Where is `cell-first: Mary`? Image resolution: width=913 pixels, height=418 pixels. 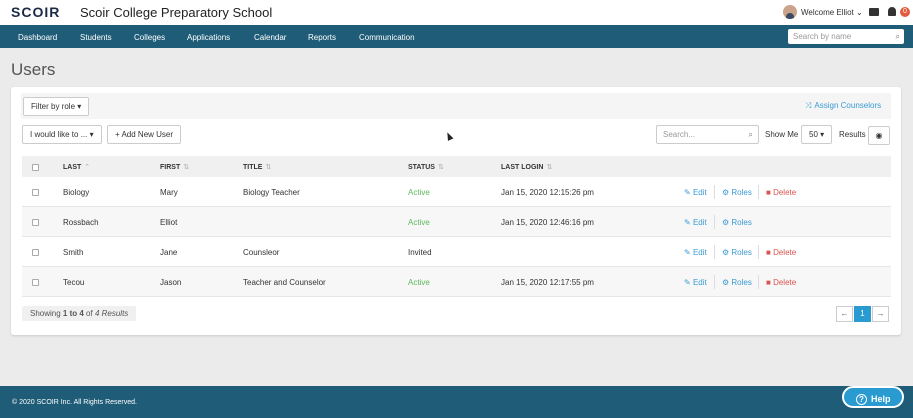
cell-first: Mary is located at coordinates (169, 192).